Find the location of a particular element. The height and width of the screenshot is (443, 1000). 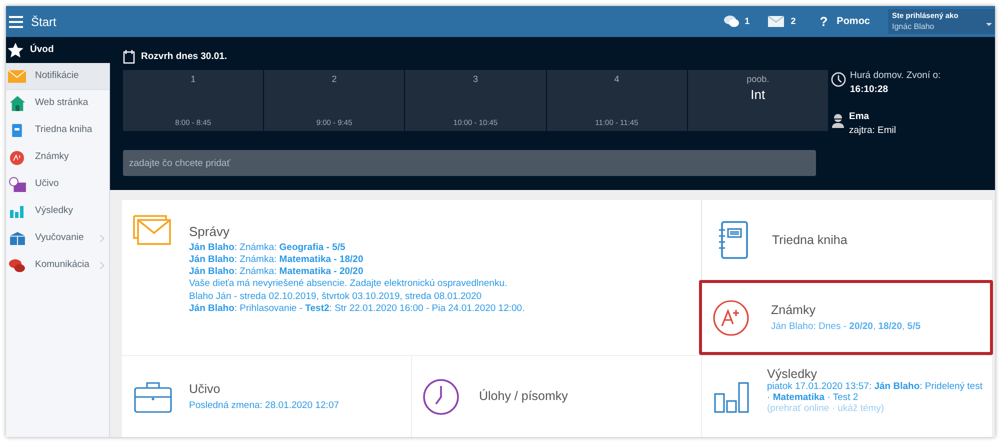

tasks-tile: Úlohy / písomky is located at coordinates (556, 396).